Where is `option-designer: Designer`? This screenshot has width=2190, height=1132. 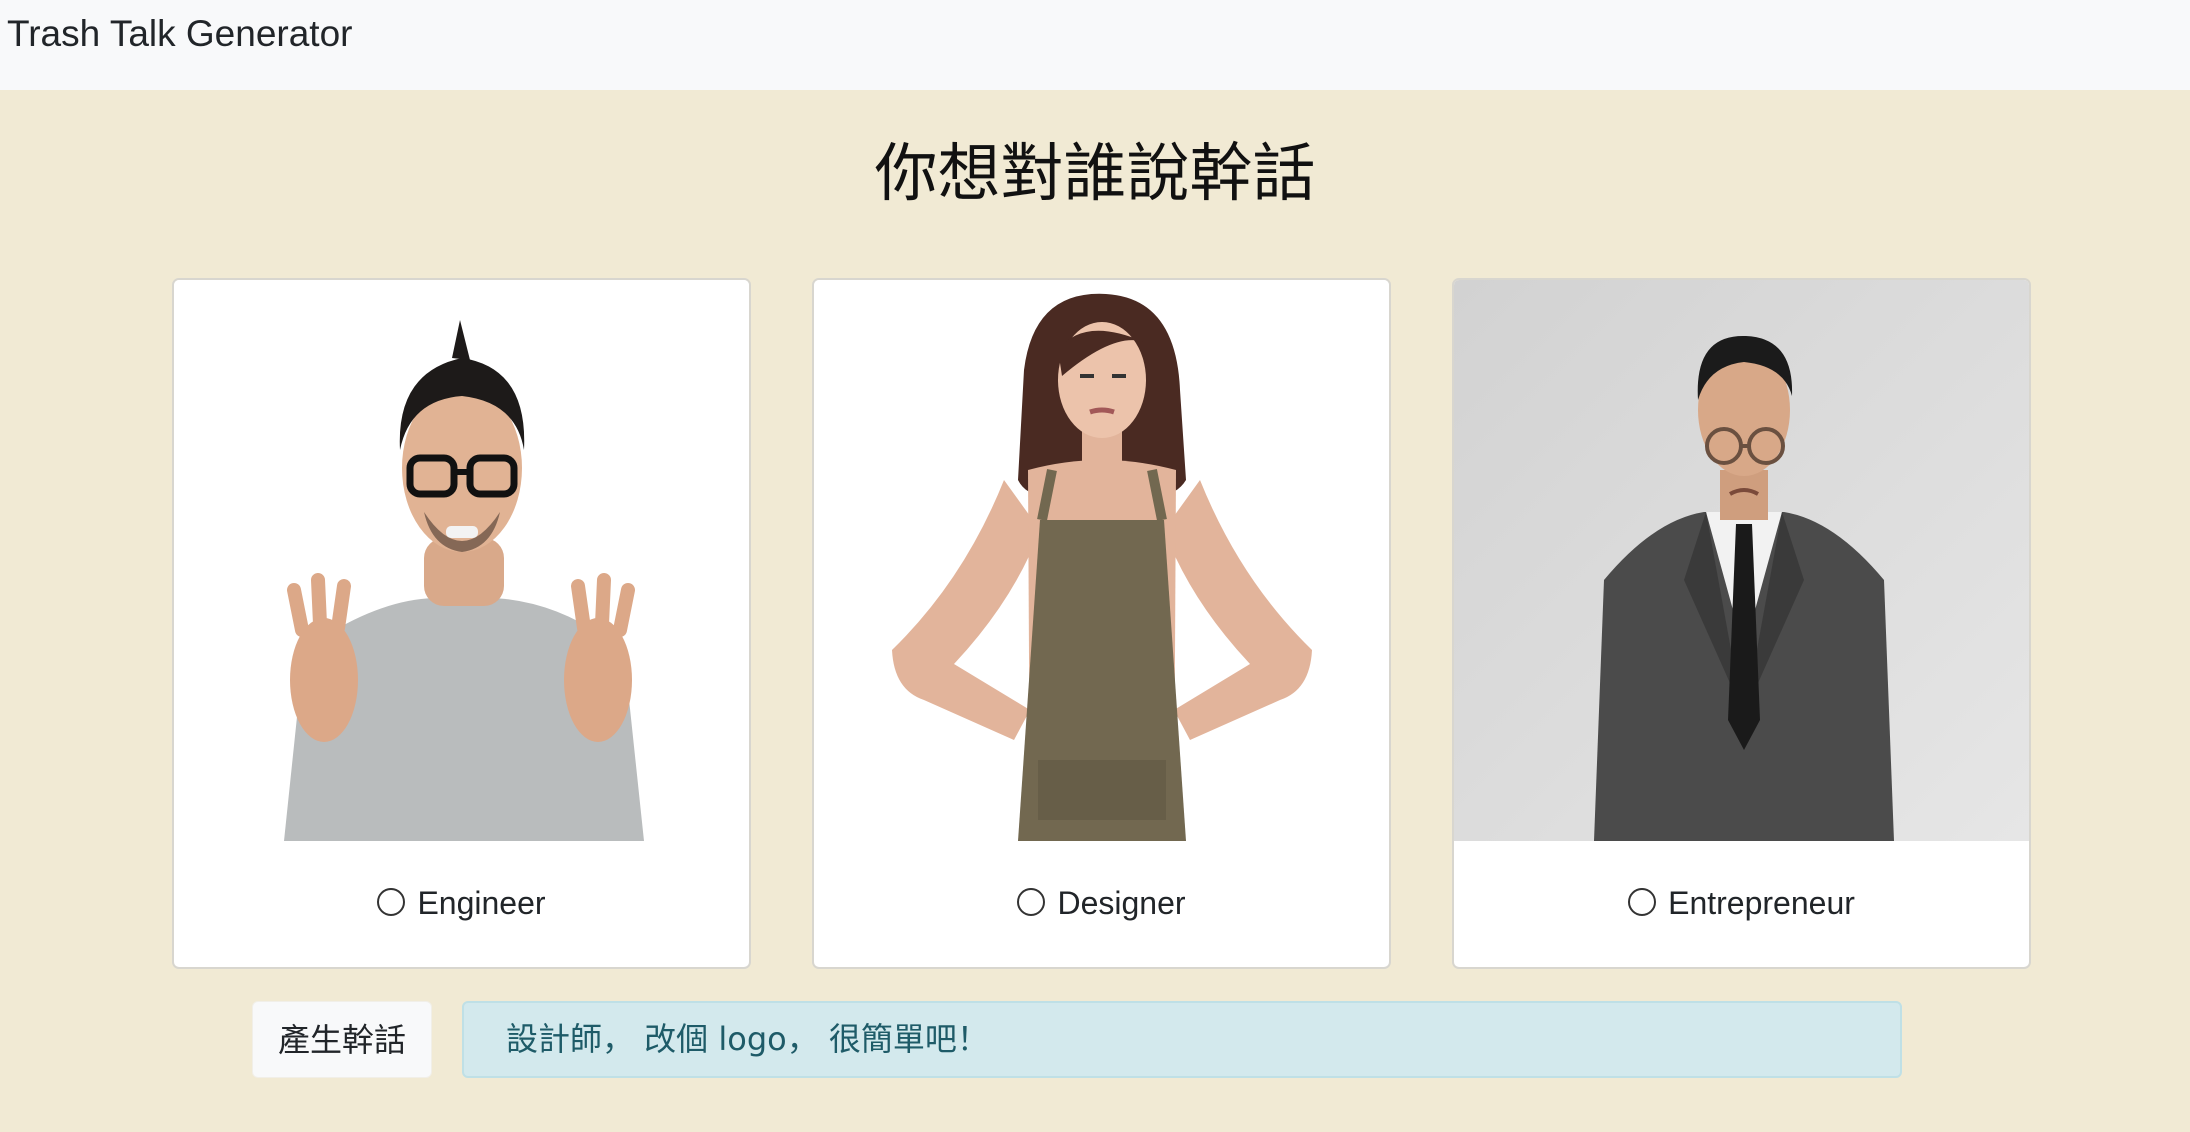
option-designer: Designer is located at coordinates (1101, 903).